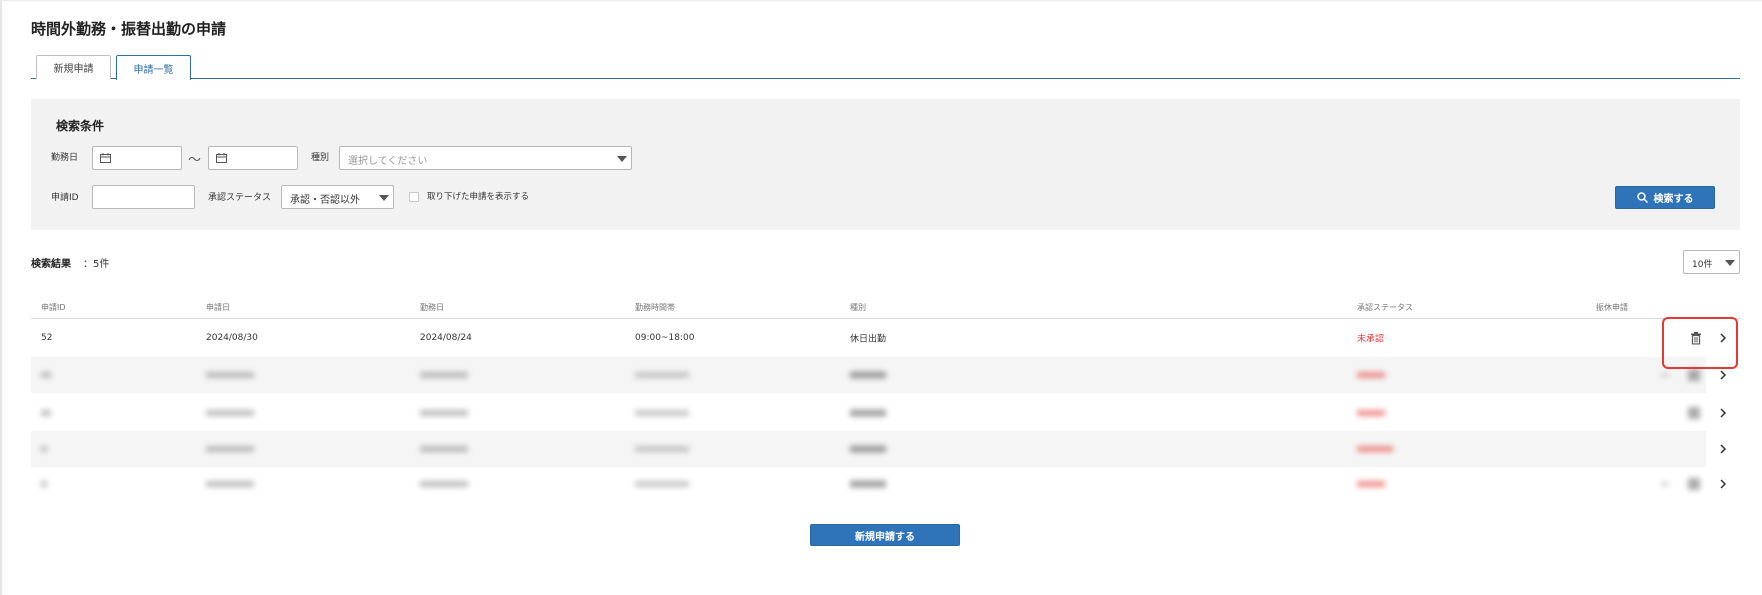  I want to click on status-label: 承認ステータス, so click(240, 198).